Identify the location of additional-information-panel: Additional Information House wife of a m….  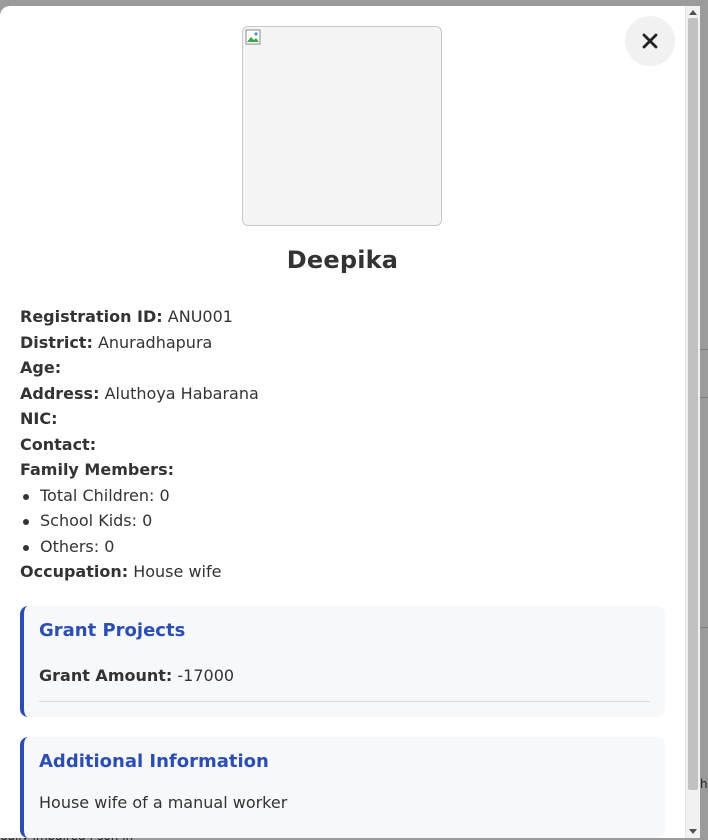
(342, 787).